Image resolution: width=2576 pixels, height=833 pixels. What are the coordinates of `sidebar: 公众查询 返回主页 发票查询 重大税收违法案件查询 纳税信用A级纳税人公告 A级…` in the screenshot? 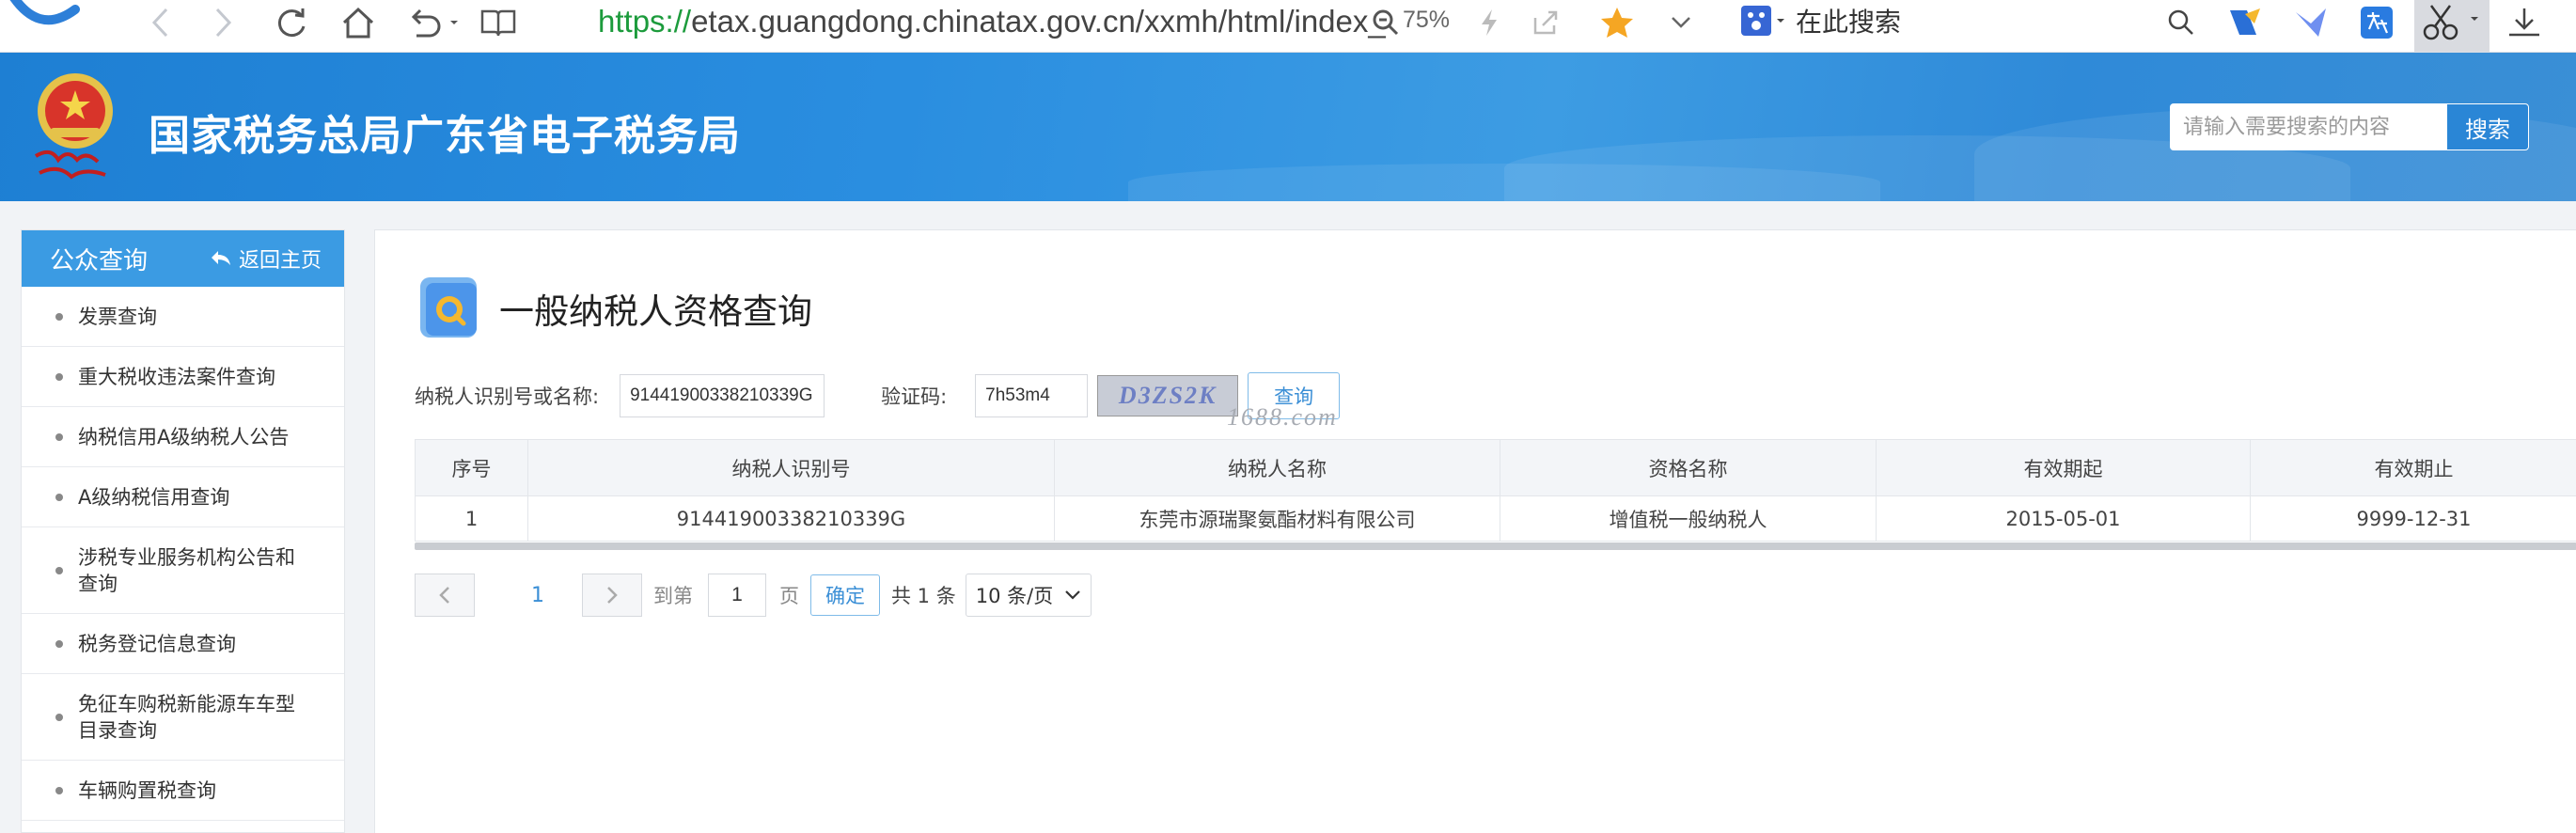 It's located at (183, 531).